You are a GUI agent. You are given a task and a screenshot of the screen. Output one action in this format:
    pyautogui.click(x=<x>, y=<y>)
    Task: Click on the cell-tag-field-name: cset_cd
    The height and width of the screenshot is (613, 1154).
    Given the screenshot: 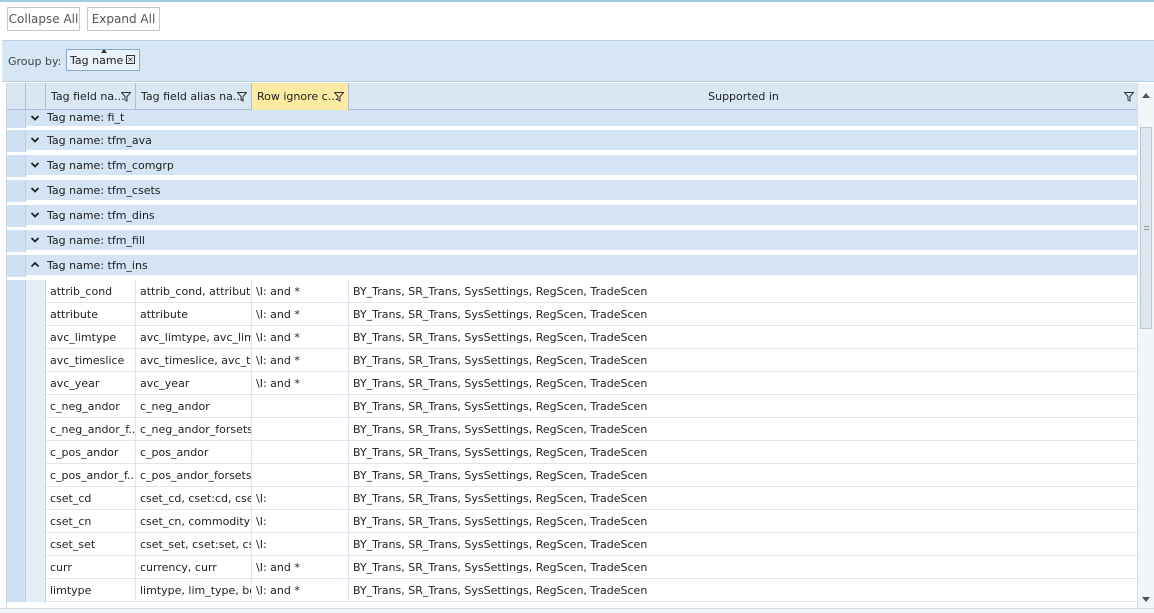 What is the action you would take?
    pyautogui.click(x=91, y=498)
    